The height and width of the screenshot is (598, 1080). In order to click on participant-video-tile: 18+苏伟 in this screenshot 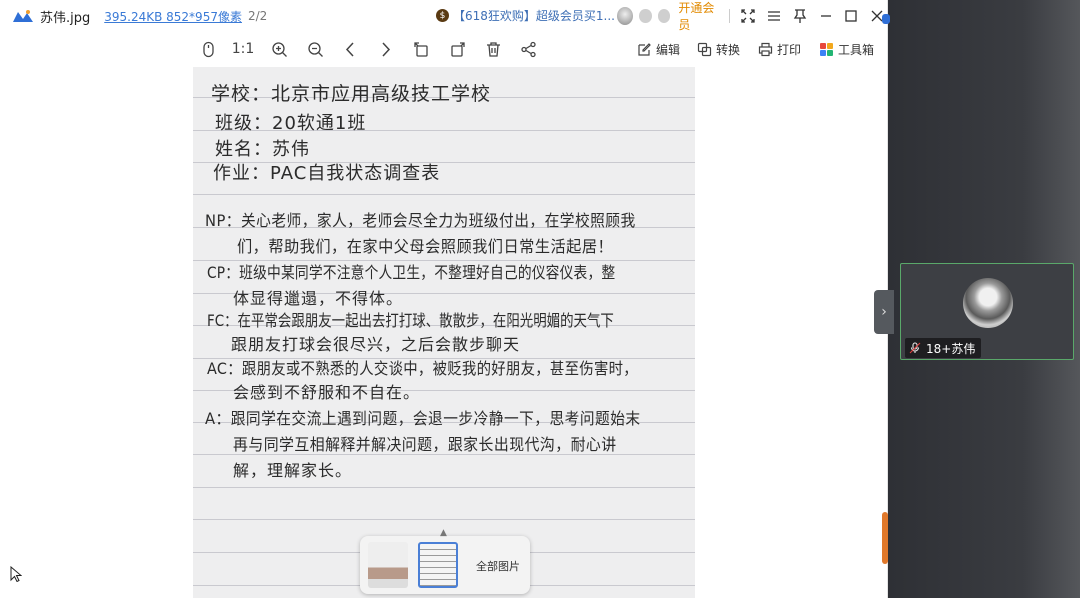, I will do `click(987, 311)`.